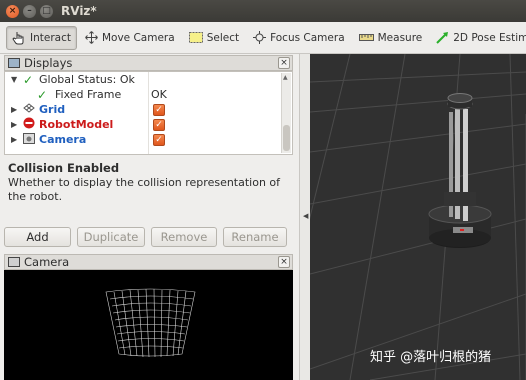 Image resolution: width=526 pixels, height=380 pixels. What do you see at coordinates (138, 37) in the screenshot?
I see `tool-label: Move Camera` at bounding box center [138, 37].